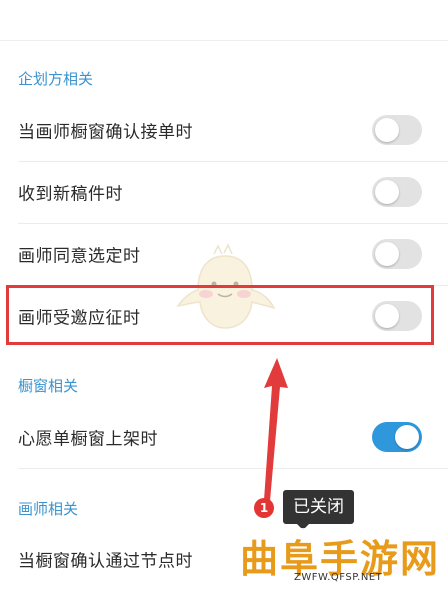  I want to click on status-tooltip: 已关闭, so click(318, 510).